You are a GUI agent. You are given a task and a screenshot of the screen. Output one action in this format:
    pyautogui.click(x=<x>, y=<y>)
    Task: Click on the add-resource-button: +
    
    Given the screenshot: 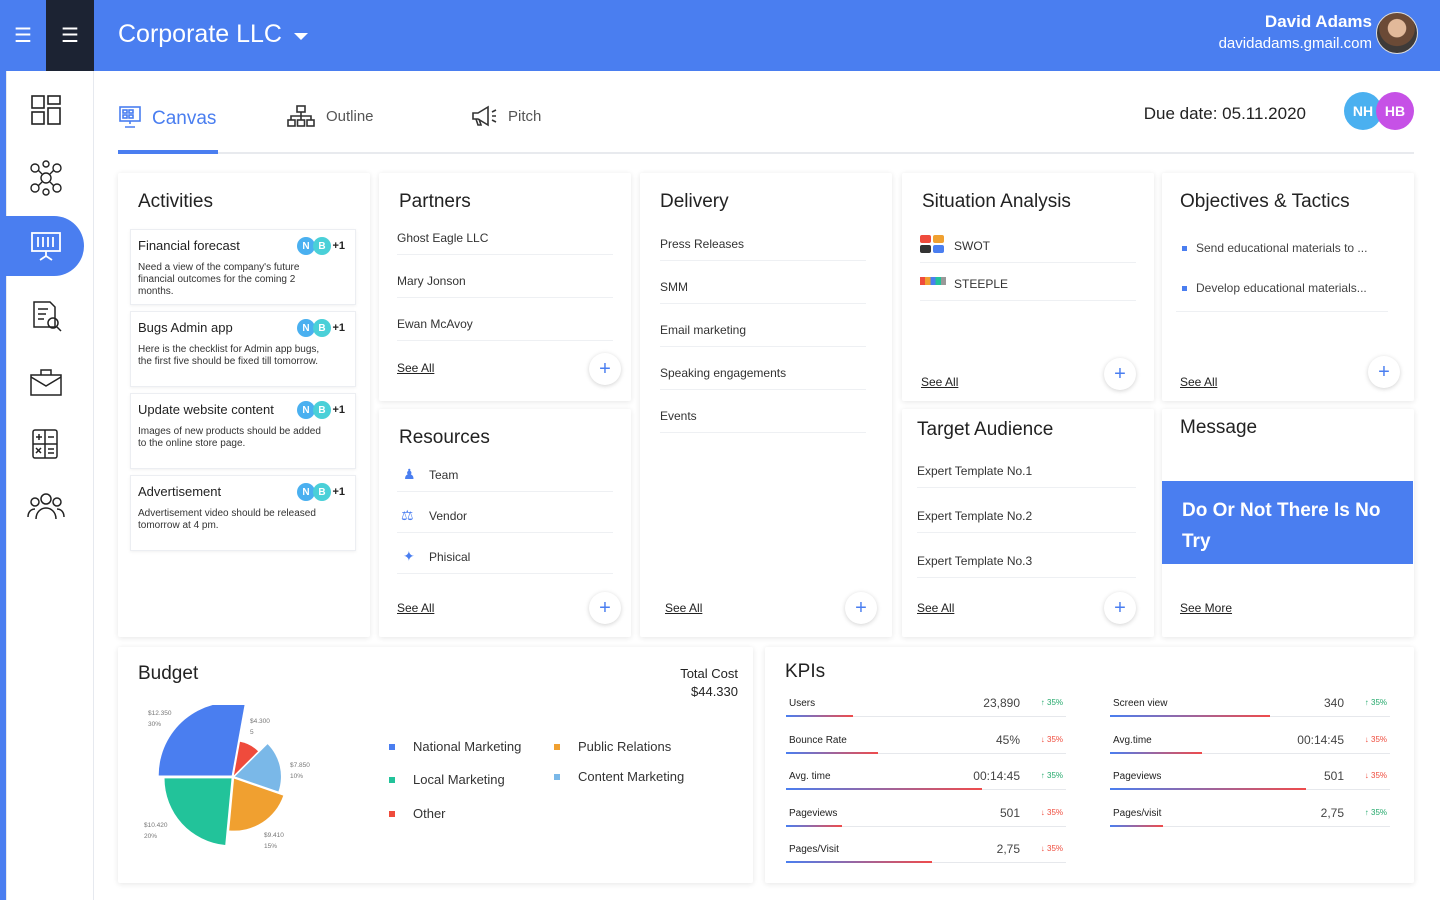 What is the action you would take?
    pyautogui.click(x=605, y=608)
    